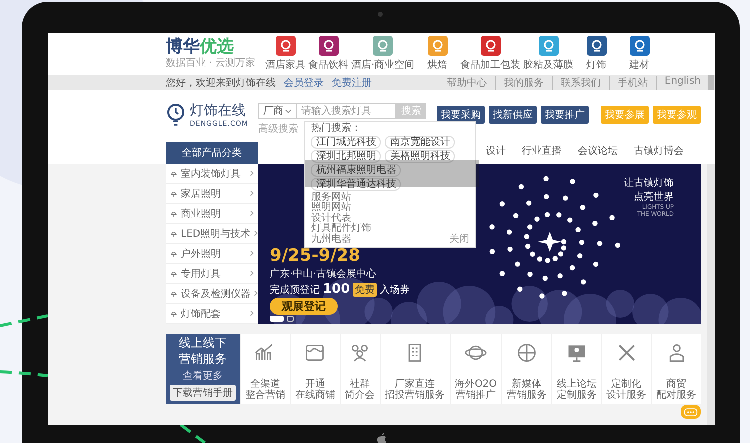 The width and height of the screenshot is (750, 443). I want to click on download-button: 下载营销手册, so click(203, 392).